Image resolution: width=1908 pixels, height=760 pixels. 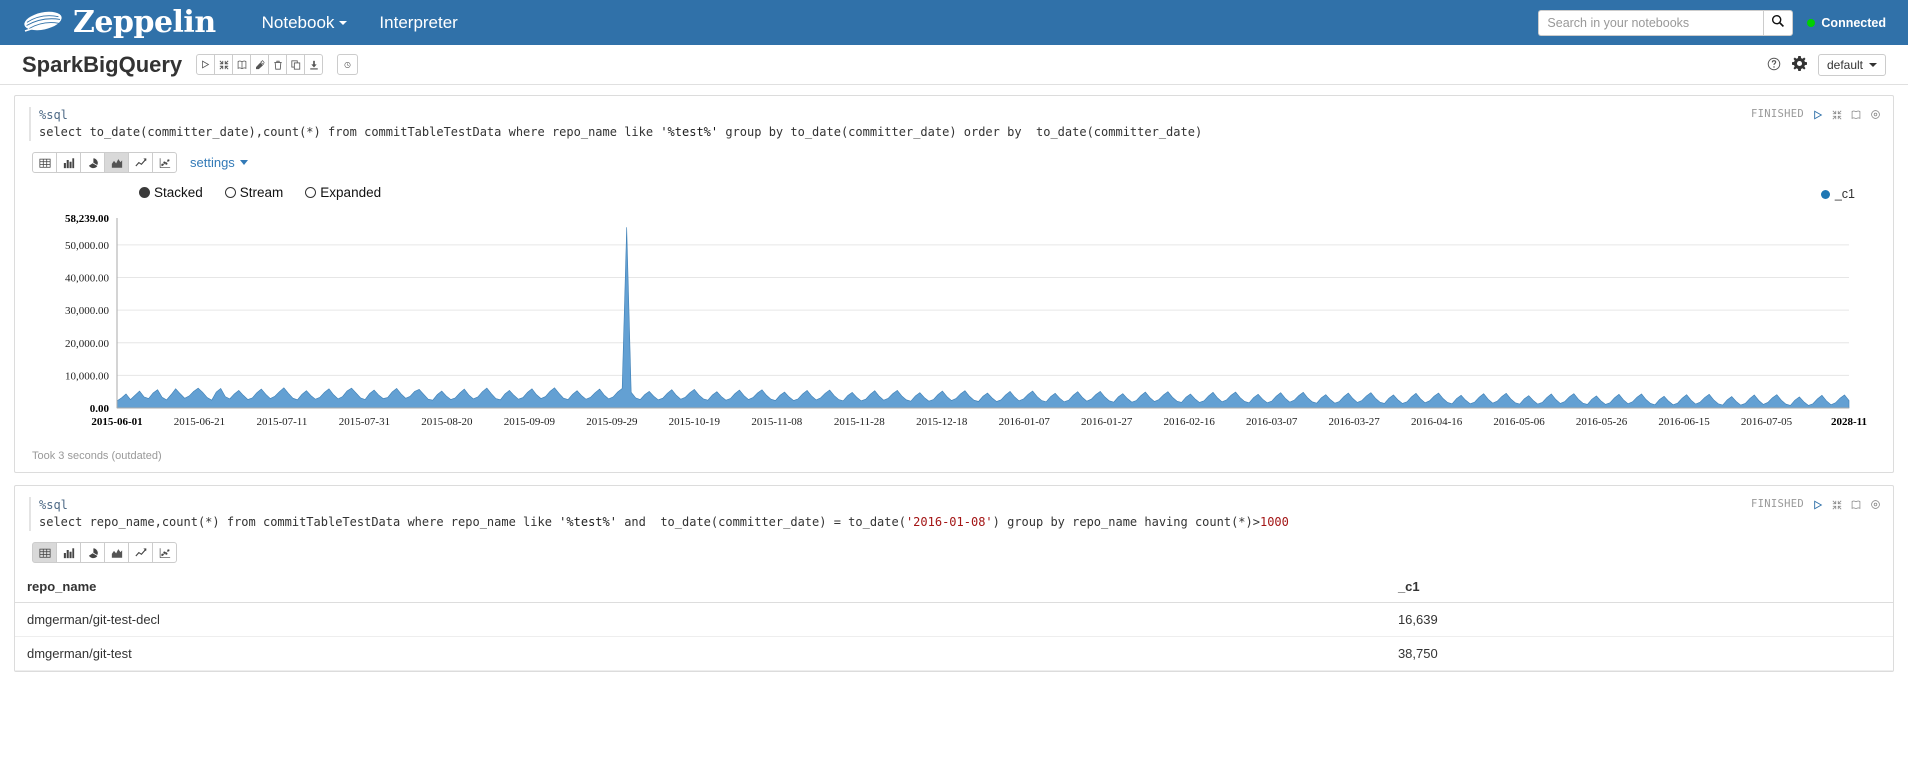 I want to click on search-button, so click(x=1778, y=22).